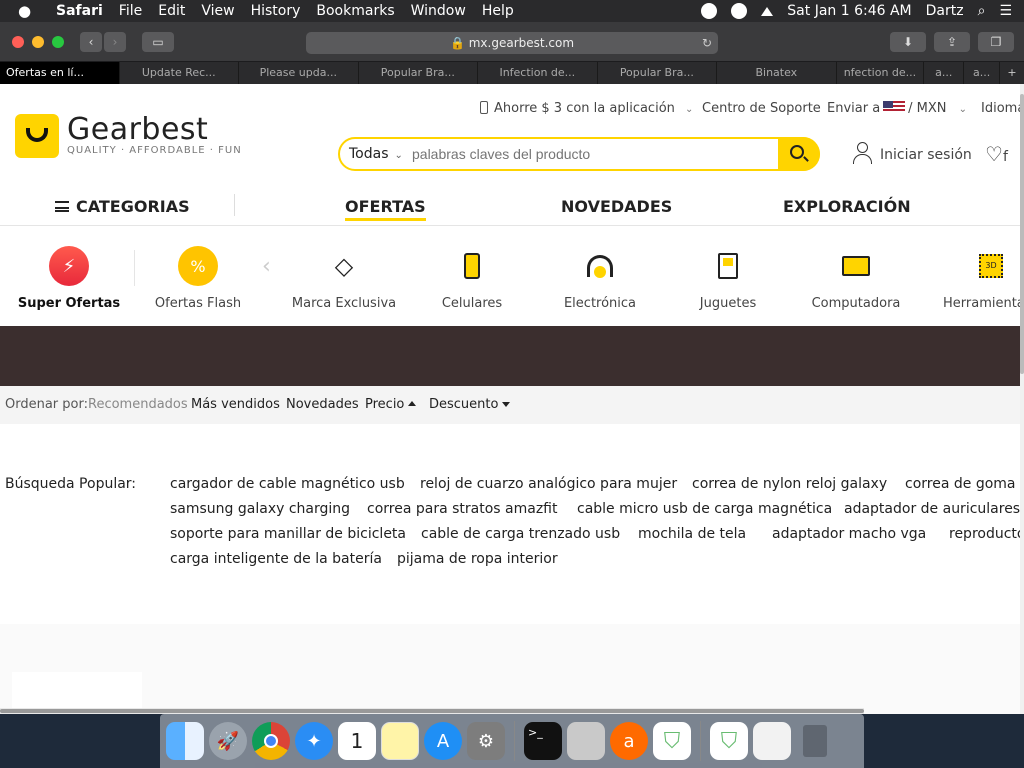 The image size is (1024, 768). What do you see at coordinates (586, 108) in the screenshot?
I see `app-promo-link: Ahorre $ 3 con la aplicación ⌄` at bounding box center [586, 108].